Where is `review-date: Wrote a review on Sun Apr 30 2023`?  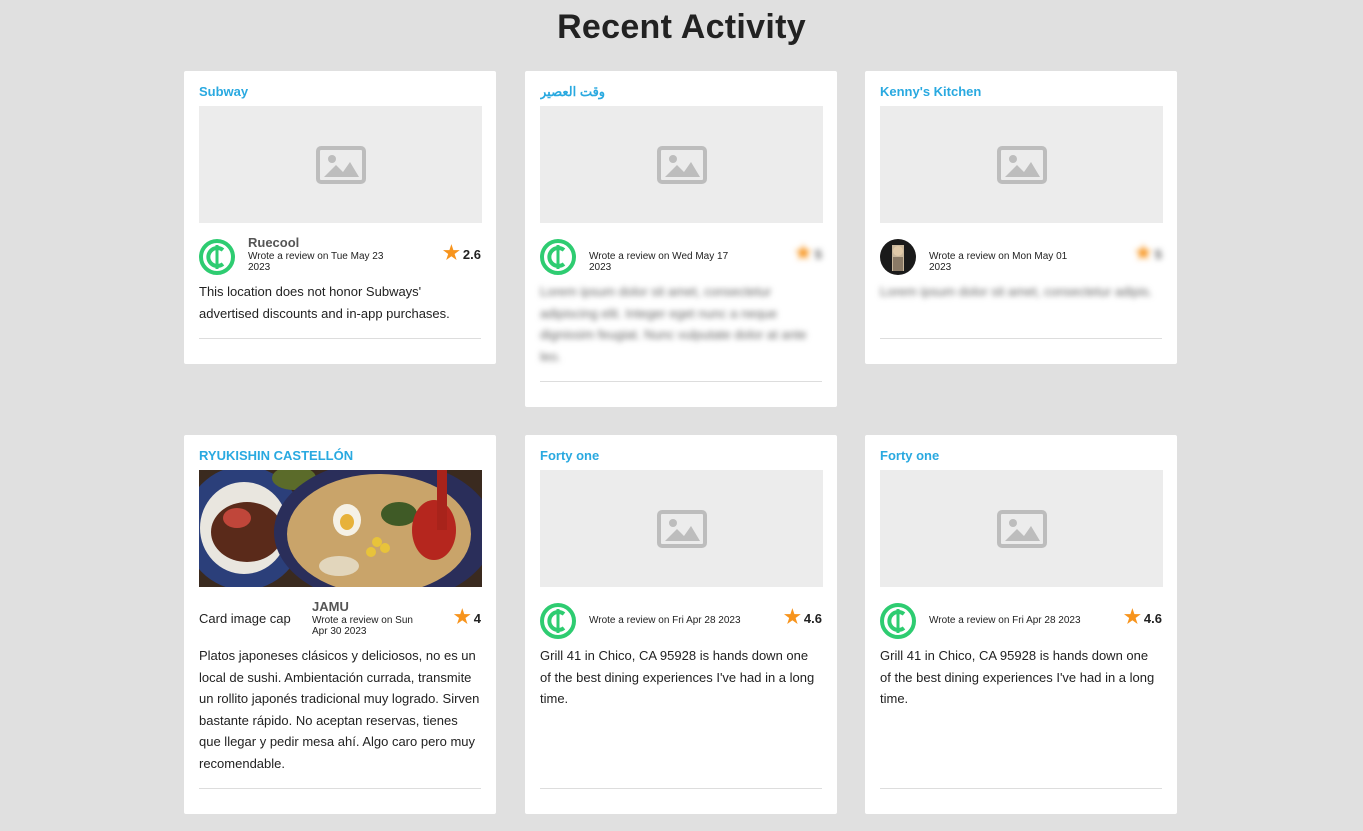
review-date: Wrote a review on Sun Apr 30 2023 is located at coordinates (362, 626).